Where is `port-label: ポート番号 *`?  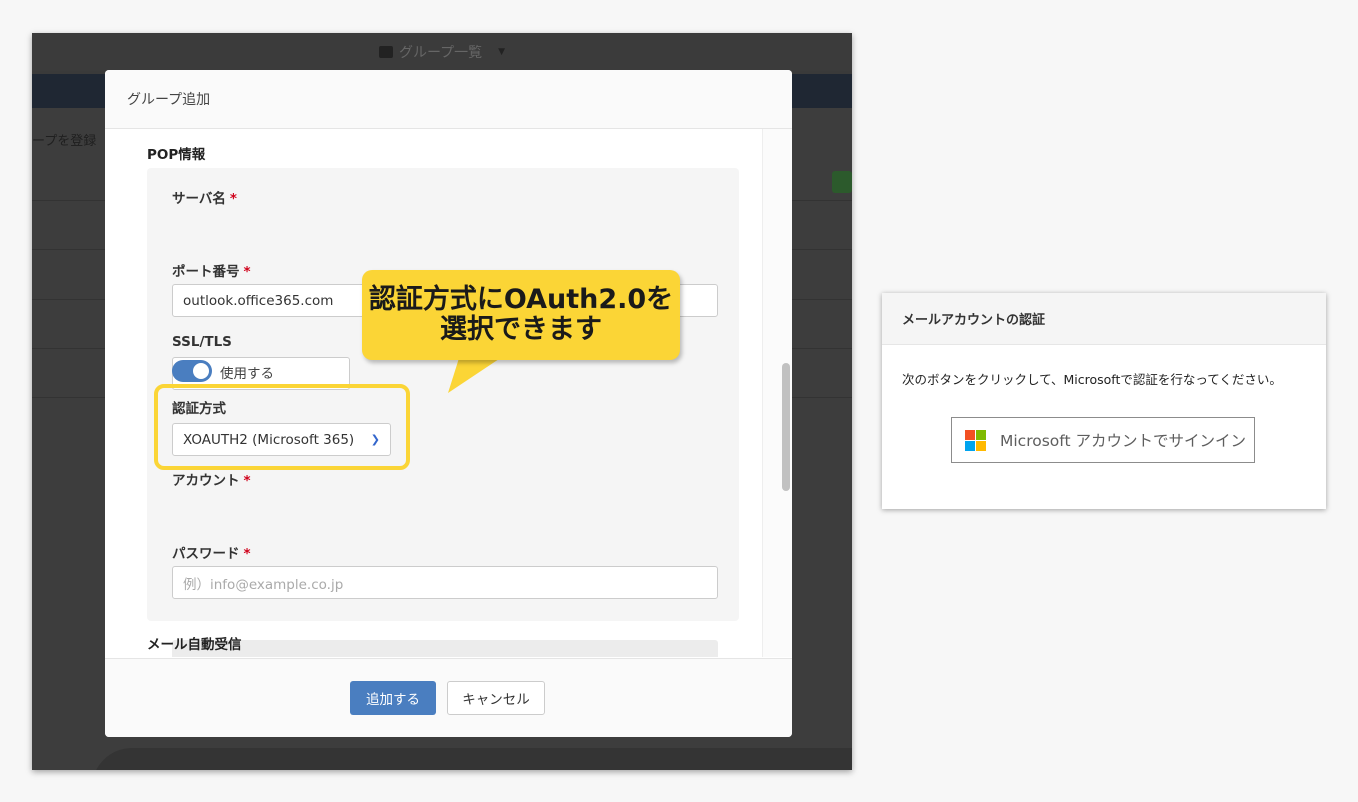
port-label: ポート番号 * is located at coordinates (211, 270).